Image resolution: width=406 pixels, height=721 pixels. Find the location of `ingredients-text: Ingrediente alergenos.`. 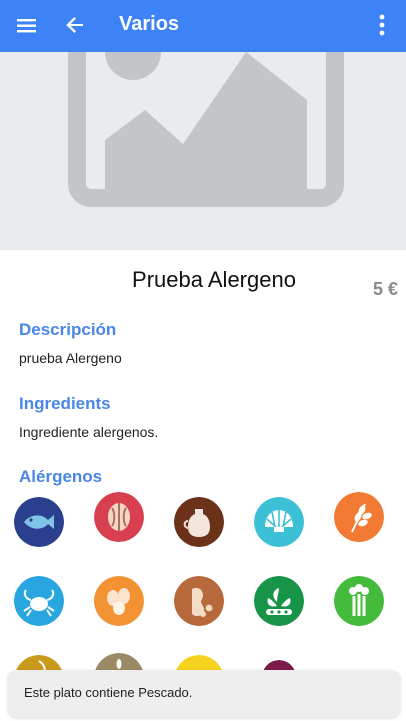

ingredients-text: Ingrediente alergenos. is located at coordinates (89, 432).